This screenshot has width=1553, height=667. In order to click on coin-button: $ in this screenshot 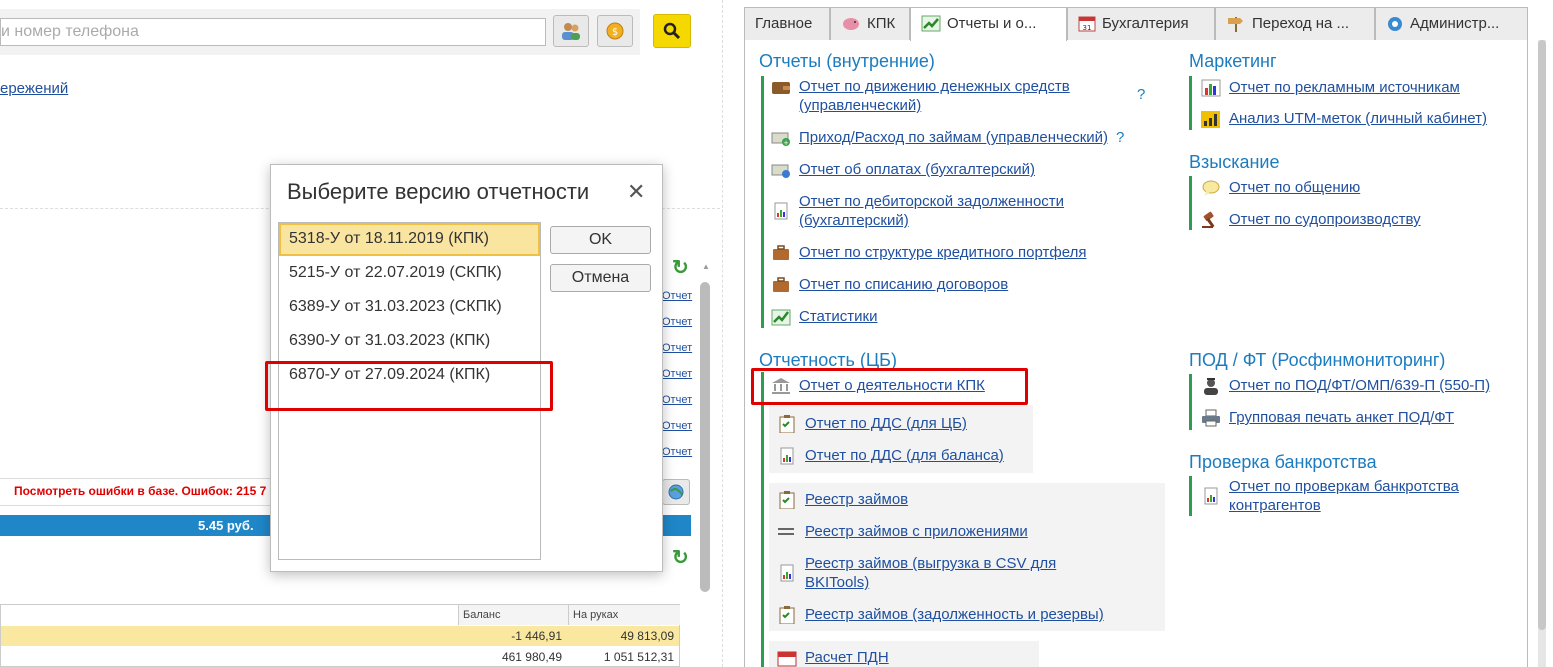, I will do `click(615, 31)`.